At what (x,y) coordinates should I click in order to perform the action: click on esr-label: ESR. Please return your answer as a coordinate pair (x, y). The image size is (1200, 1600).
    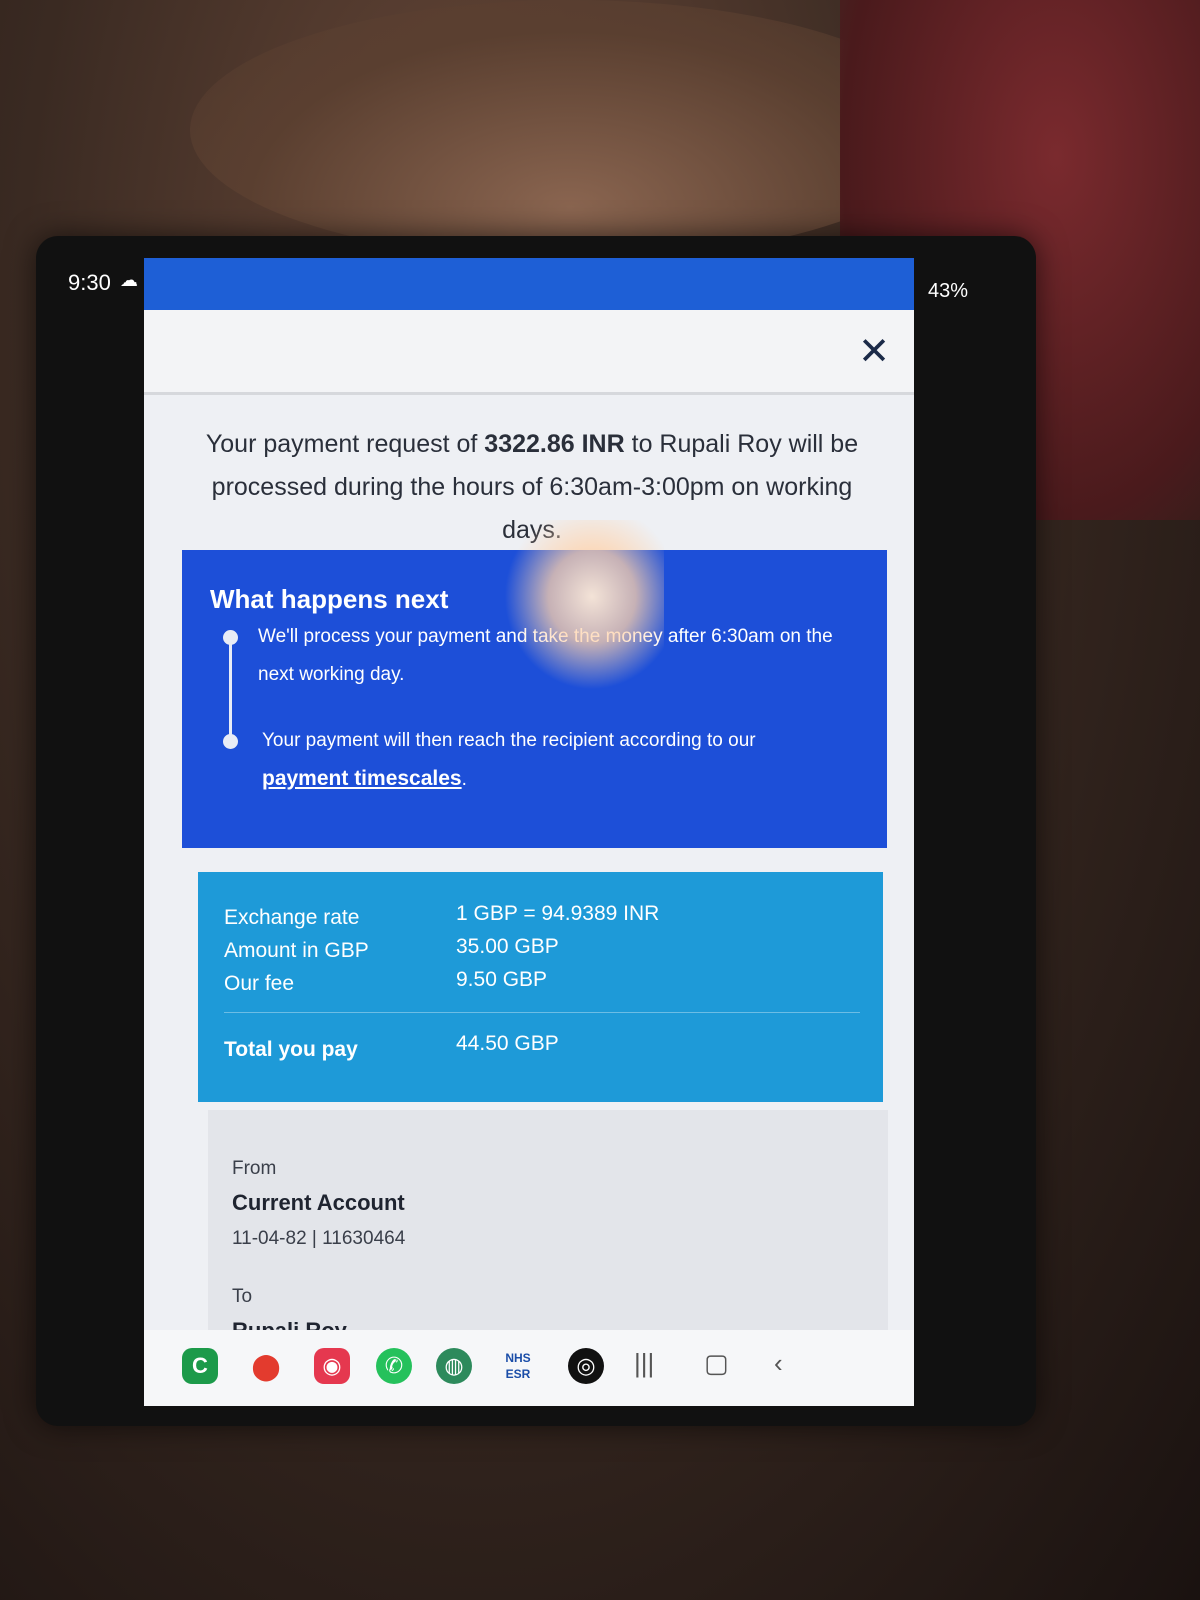
    Looking at the image, I should click on (518, 1374).